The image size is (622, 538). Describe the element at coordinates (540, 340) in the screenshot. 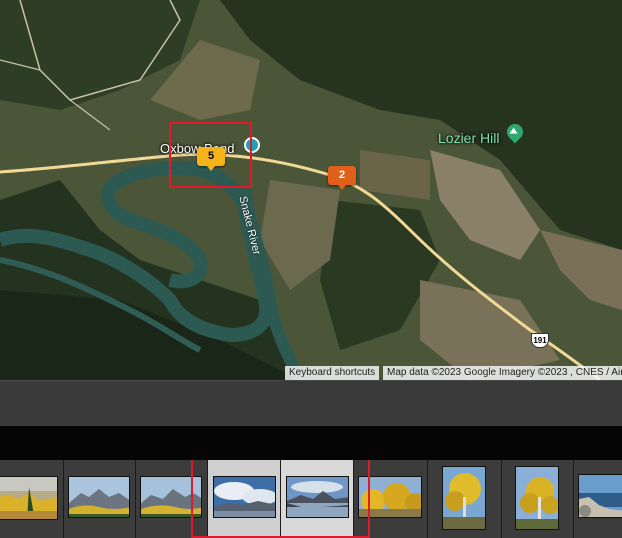

I see `route-shield-icon: 191` at that location.